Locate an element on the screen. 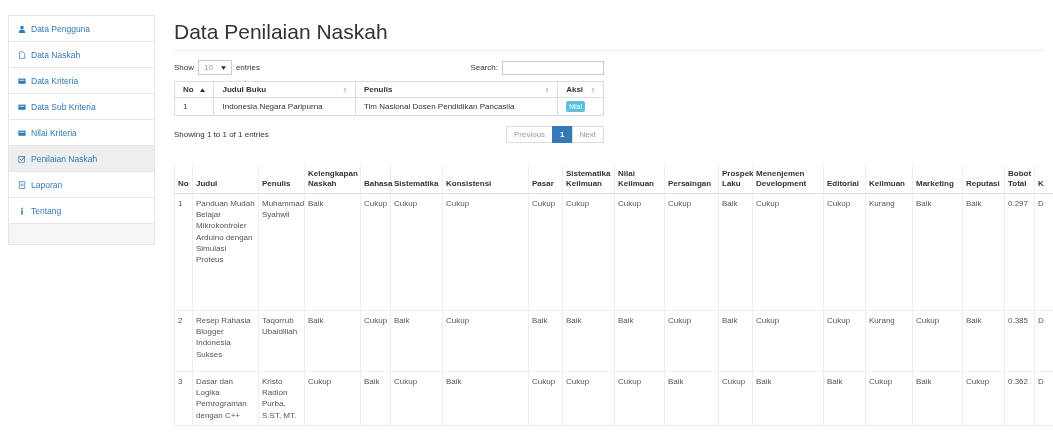 The width and height of the screenshot is (1053, 438). table-cell: Tim Nasional Dosen Pendidikan Pancasila is located at coordinates (456, 106).